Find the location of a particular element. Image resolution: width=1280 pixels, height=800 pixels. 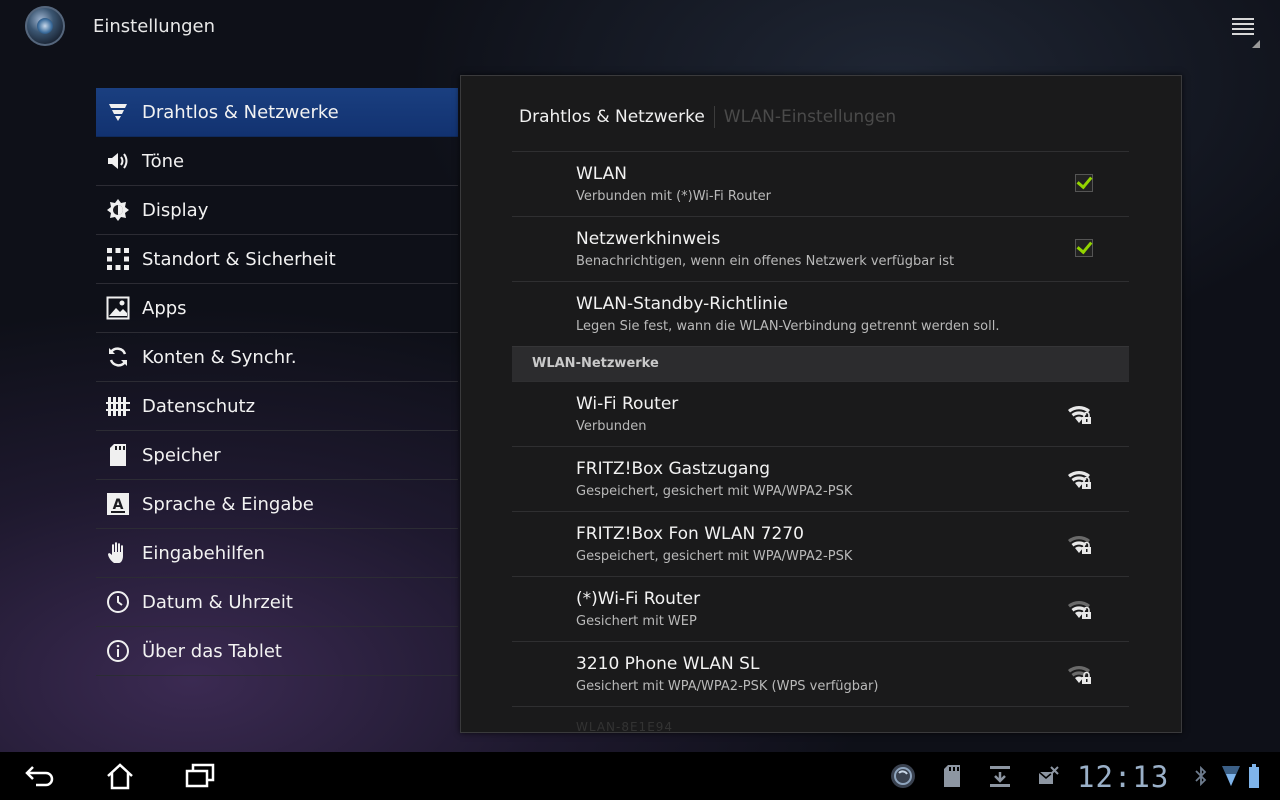

network-status: Gesichert mit WEP is located at coordinates (636, 621).